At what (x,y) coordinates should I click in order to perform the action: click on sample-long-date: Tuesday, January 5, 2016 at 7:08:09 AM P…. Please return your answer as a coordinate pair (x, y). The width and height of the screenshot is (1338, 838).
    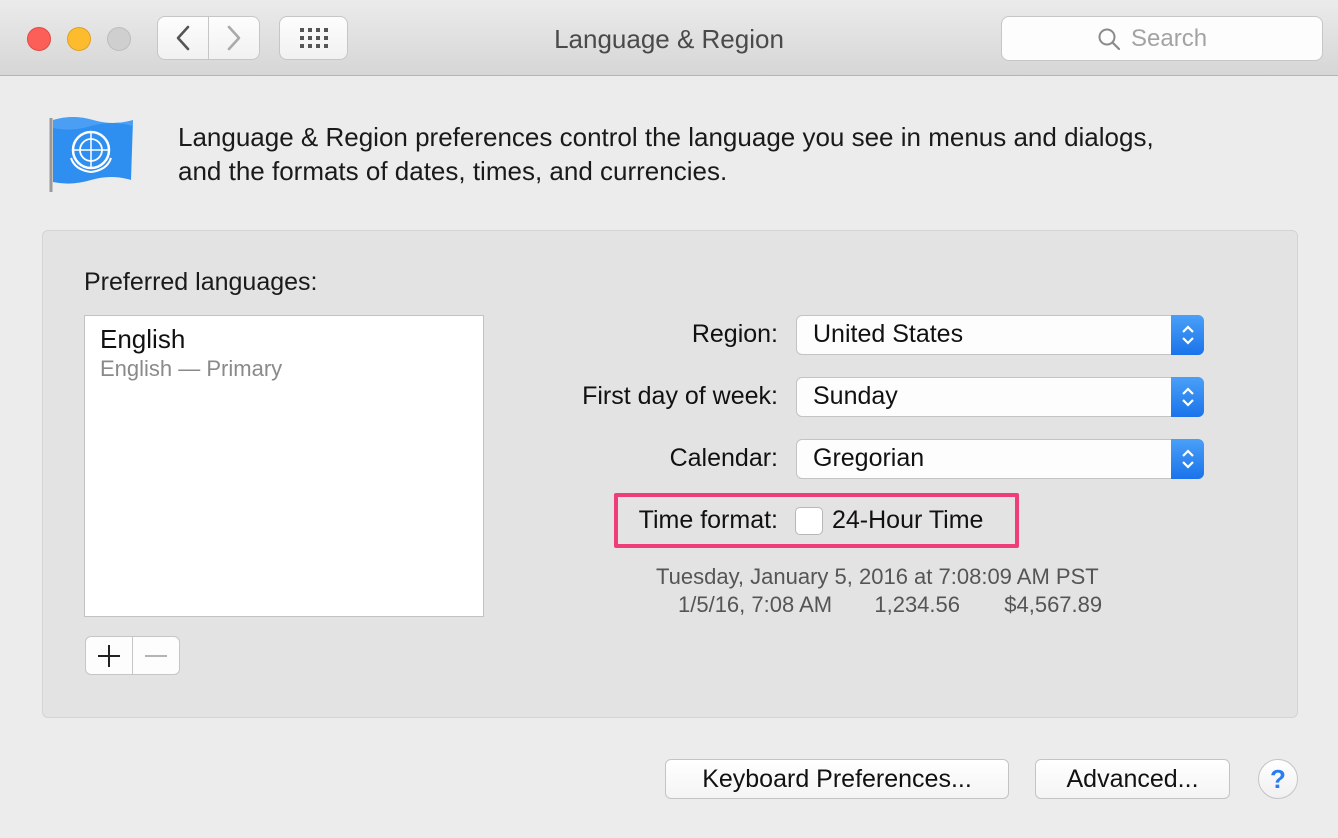
    Looking at the image, I should click on (877, 576).